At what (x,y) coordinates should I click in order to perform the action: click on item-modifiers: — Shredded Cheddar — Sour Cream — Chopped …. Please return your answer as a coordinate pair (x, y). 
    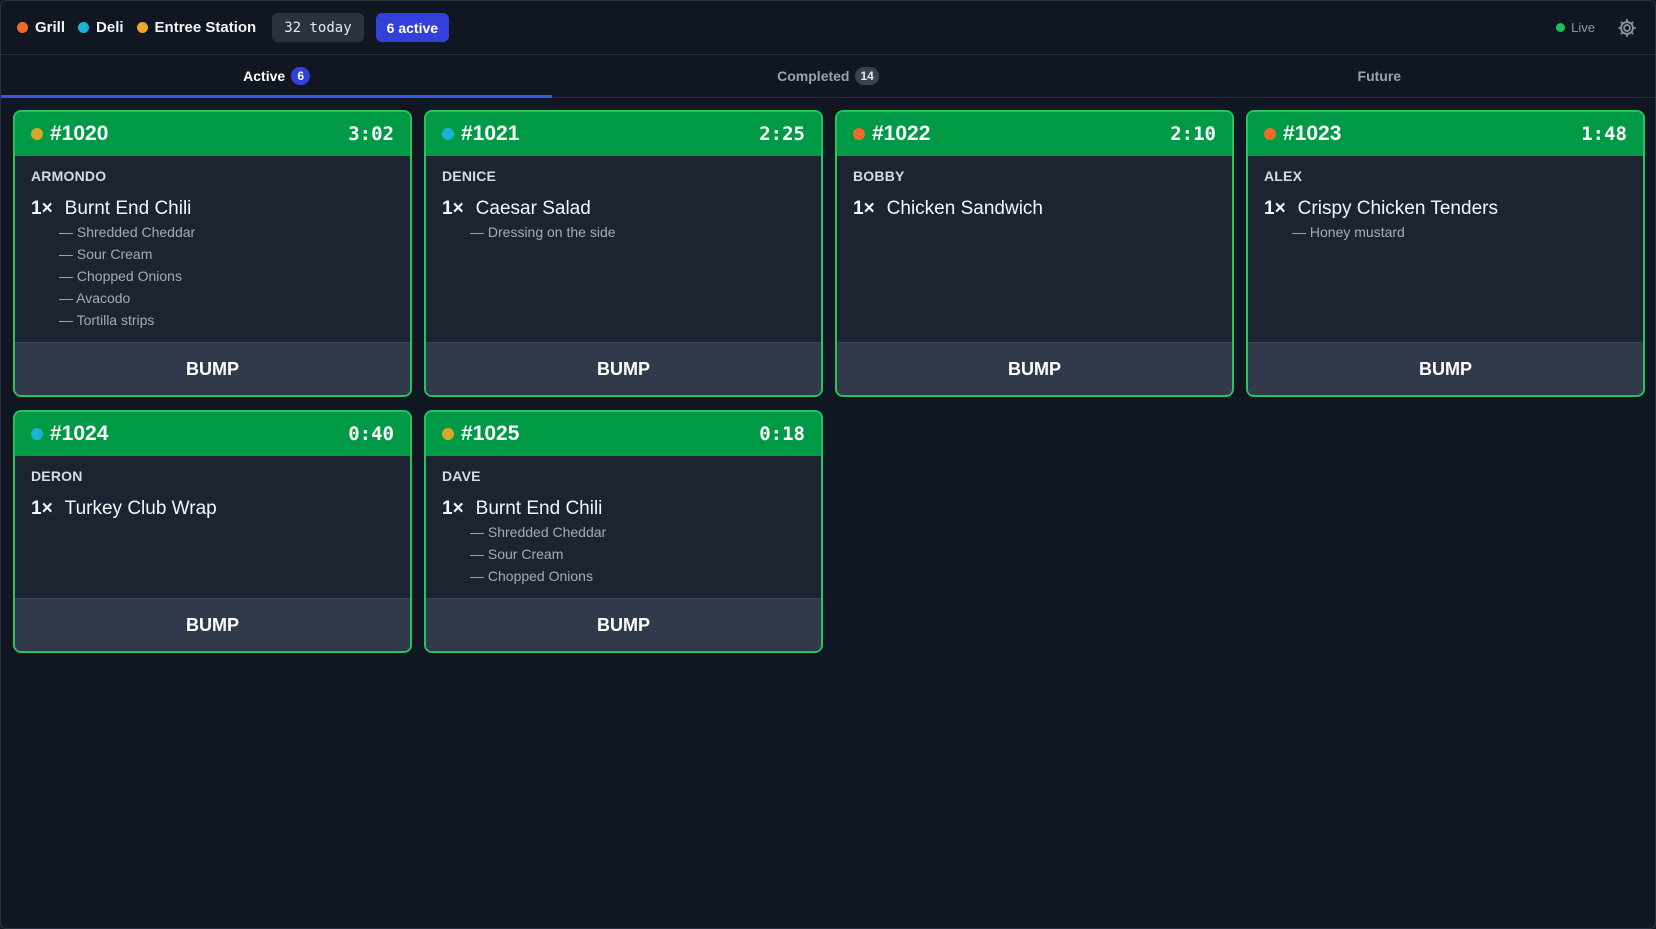
    Looking at the image, I should click on (623, 554).